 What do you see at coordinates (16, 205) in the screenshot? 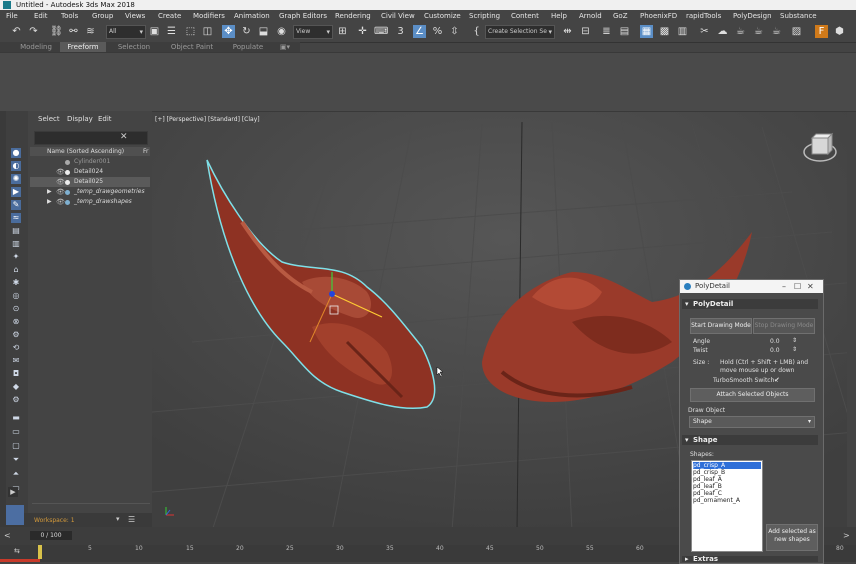
I see `display-helpers-icon: ✎` at bounding box center [16, 205].